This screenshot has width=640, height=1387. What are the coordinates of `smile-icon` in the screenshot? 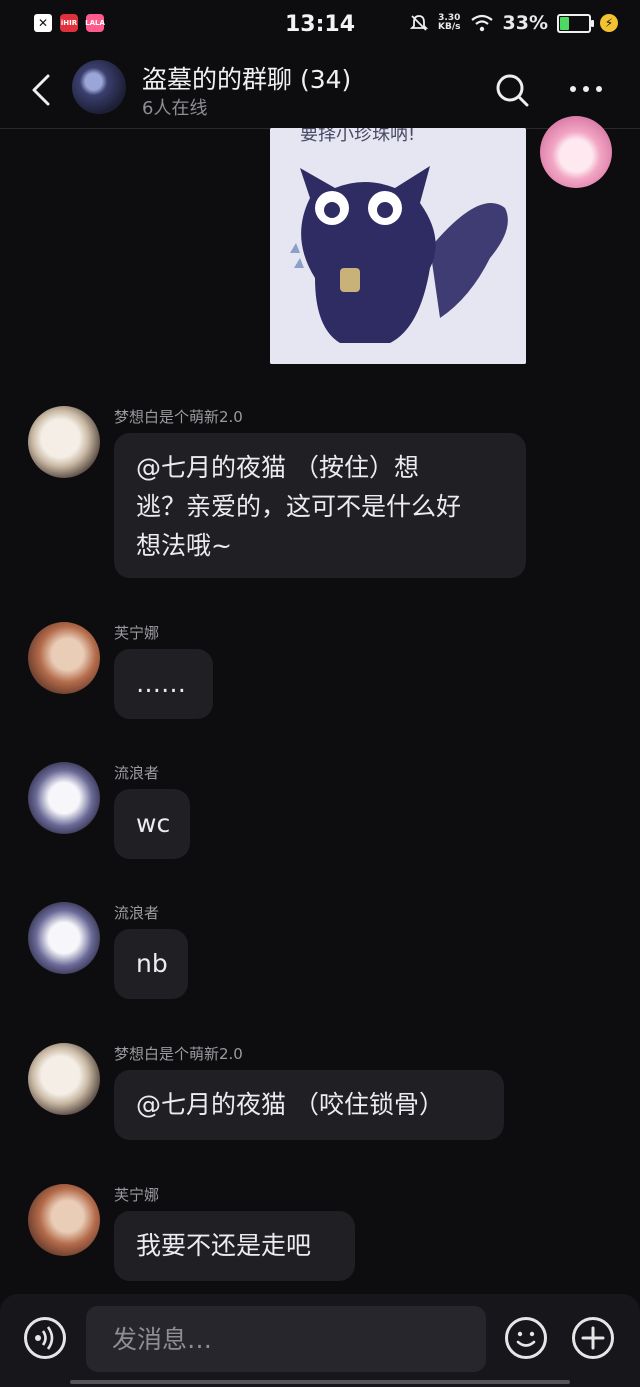 It's located at (526, 1339).